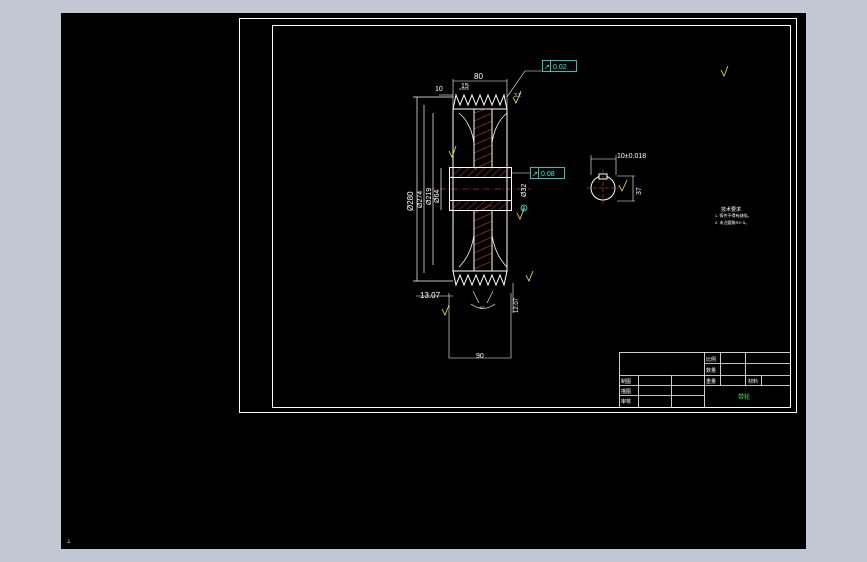 The width and height of the screenshot is (867, 562). Describe the element at coordinates (705, 380) in the screenshot. I see `title-block` at that location.